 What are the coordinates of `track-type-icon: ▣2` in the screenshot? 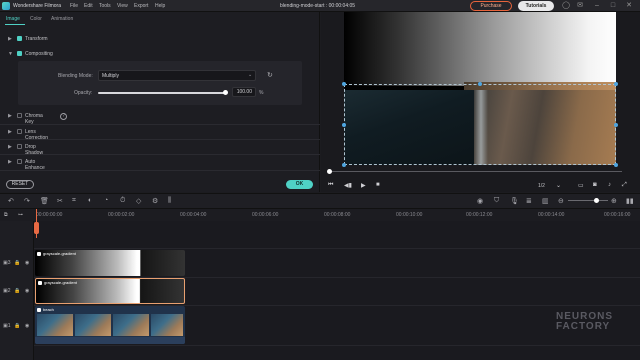 It's located at (7, 291).